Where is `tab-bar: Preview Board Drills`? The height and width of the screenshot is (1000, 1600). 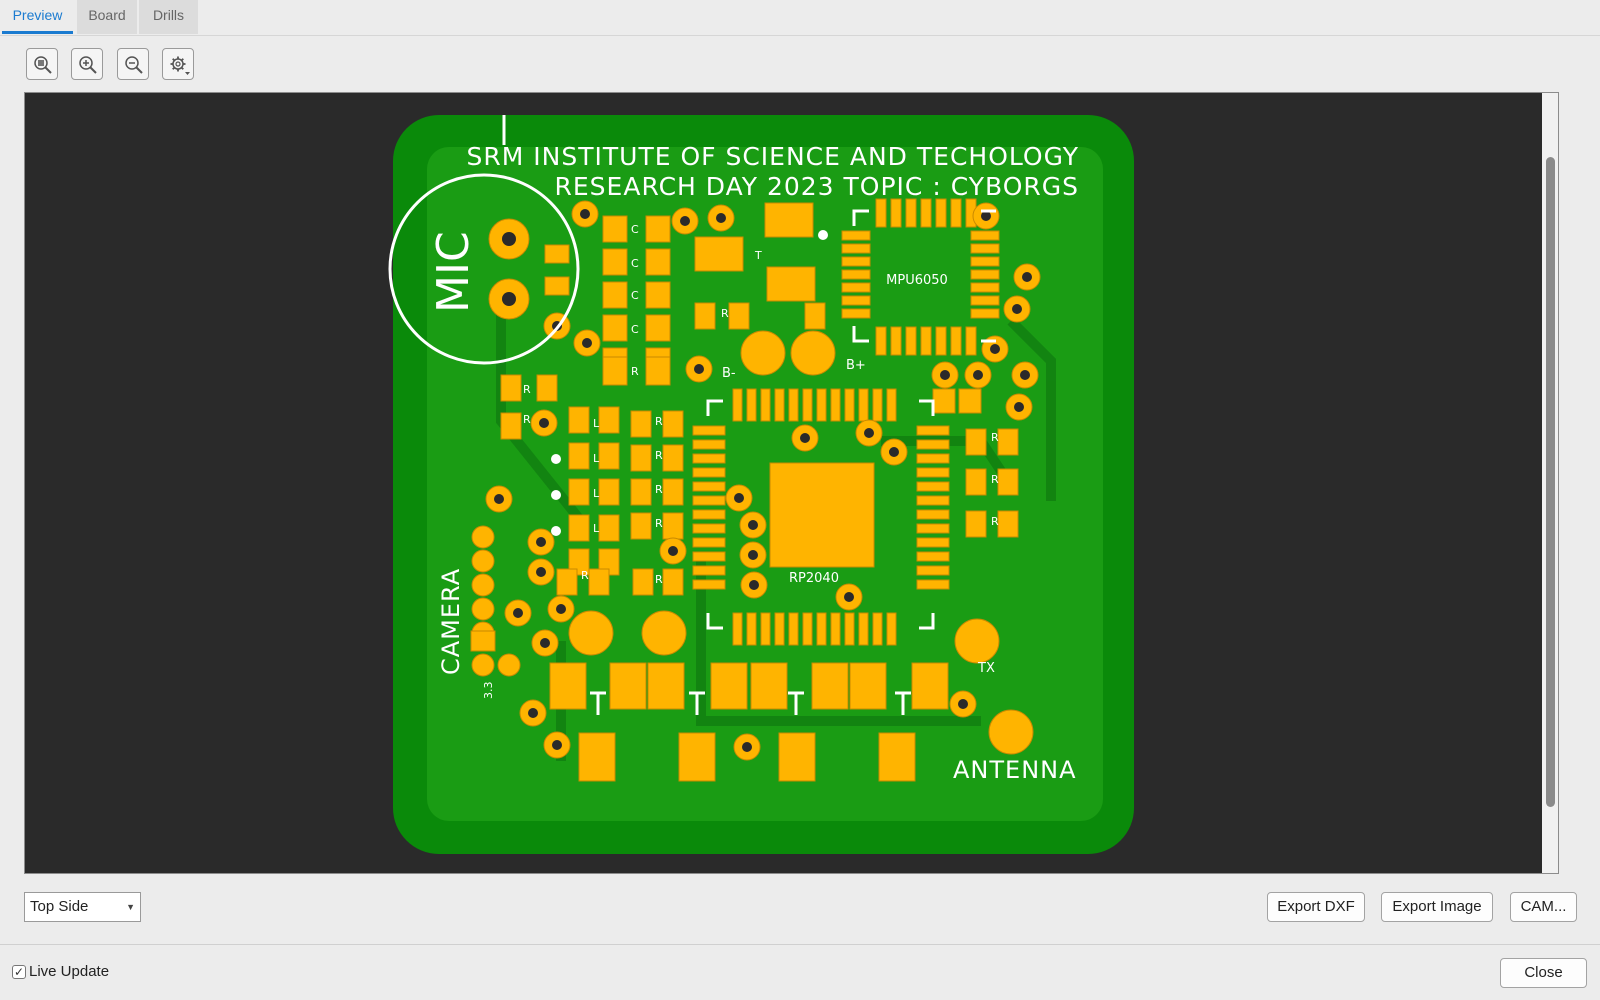 tab-bar: Preview Board Drills is located at coordinates (800, 18).